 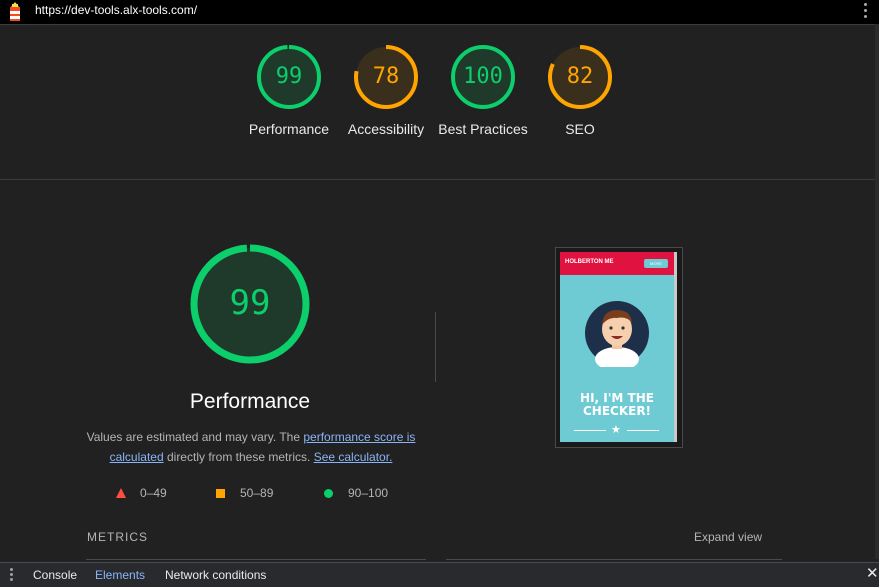 What do you see at coordinates (877, 291) in the screenshot?
I see `scrollbar` at bounding box center [877, 291].